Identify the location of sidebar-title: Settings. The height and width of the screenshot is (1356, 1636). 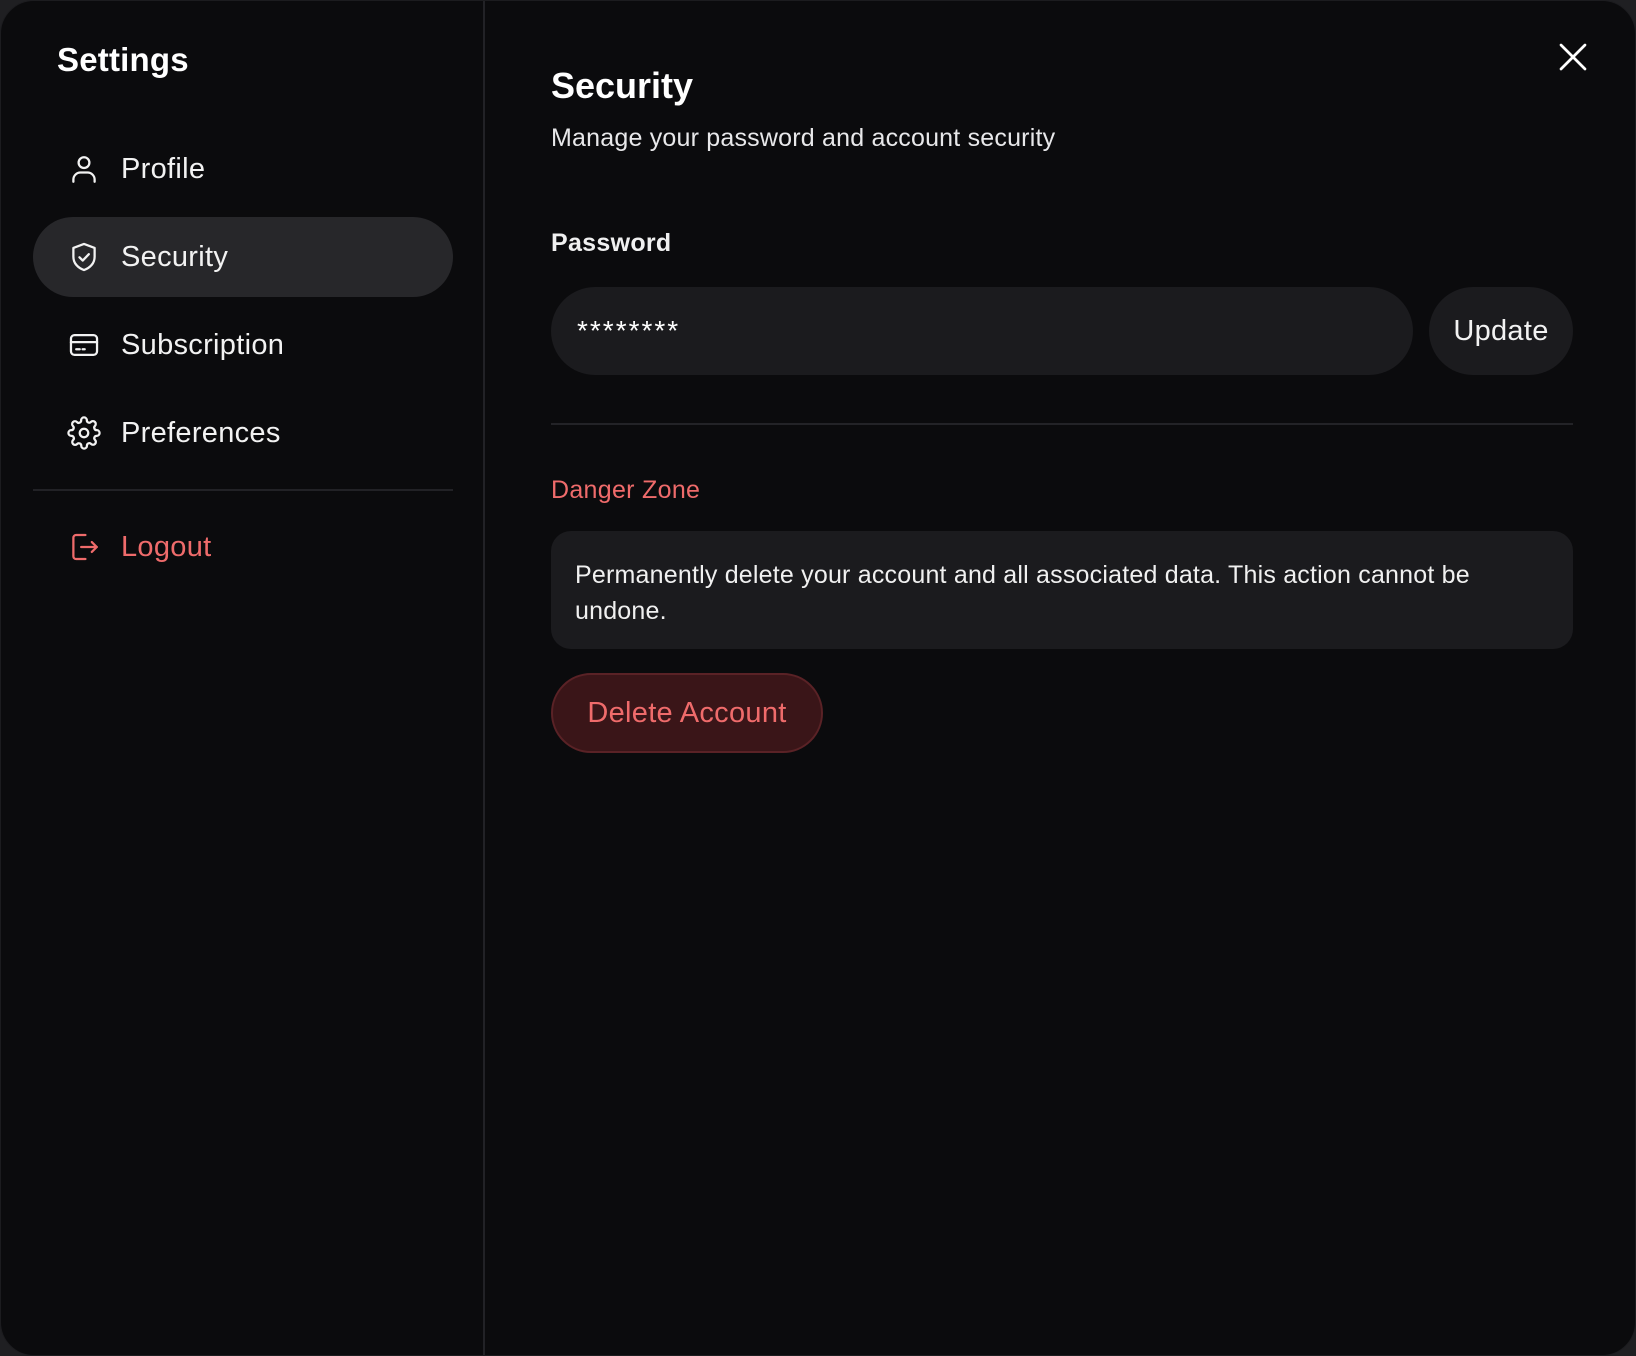
(123, 59).